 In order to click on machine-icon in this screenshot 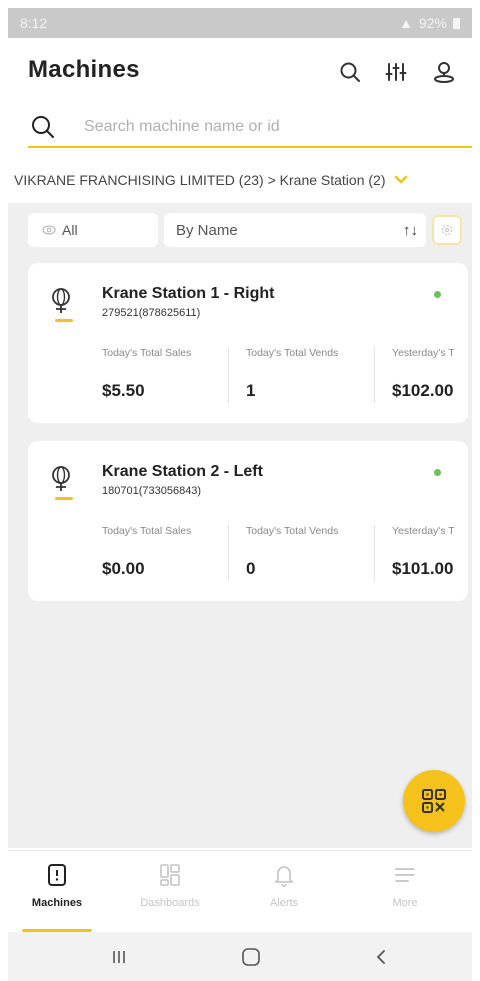, I will do `click(57, 875)`.